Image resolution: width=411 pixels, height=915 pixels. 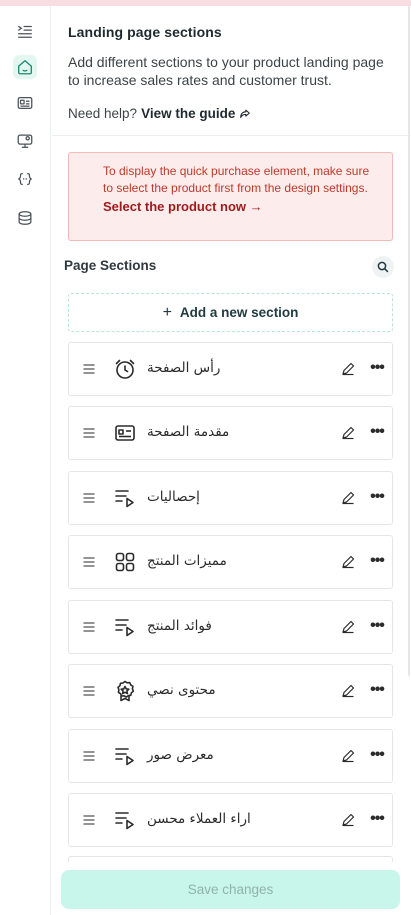 I want to click on section-label: رأس الصفحة, so click(x=184, y=368).